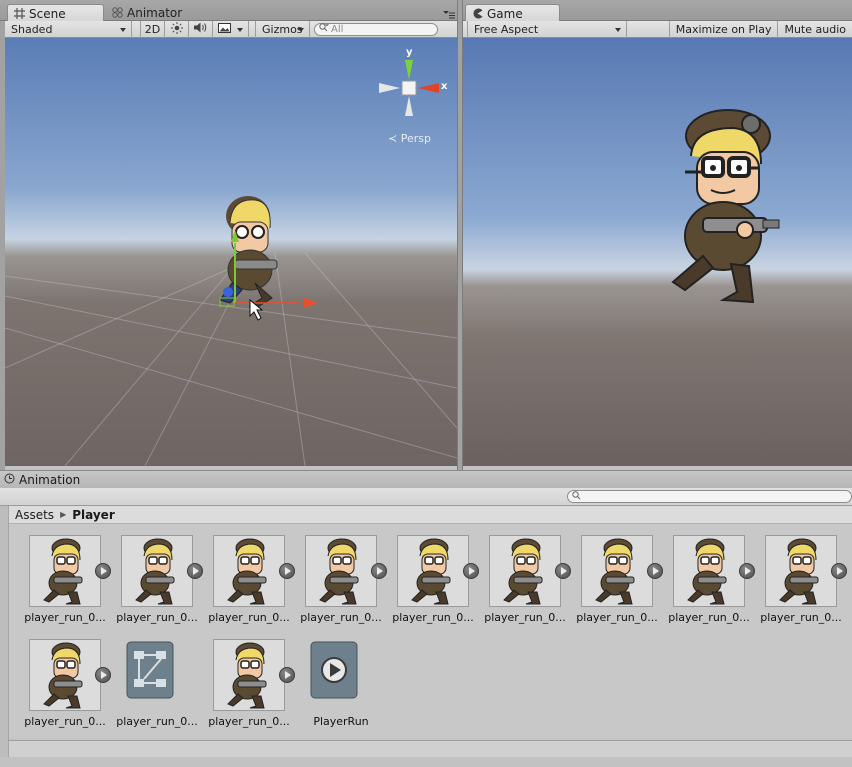 The image size is (852, 767). Describe the element at coordinates (477, 13) in the screenshot. I see `pacman-icon` at that location.